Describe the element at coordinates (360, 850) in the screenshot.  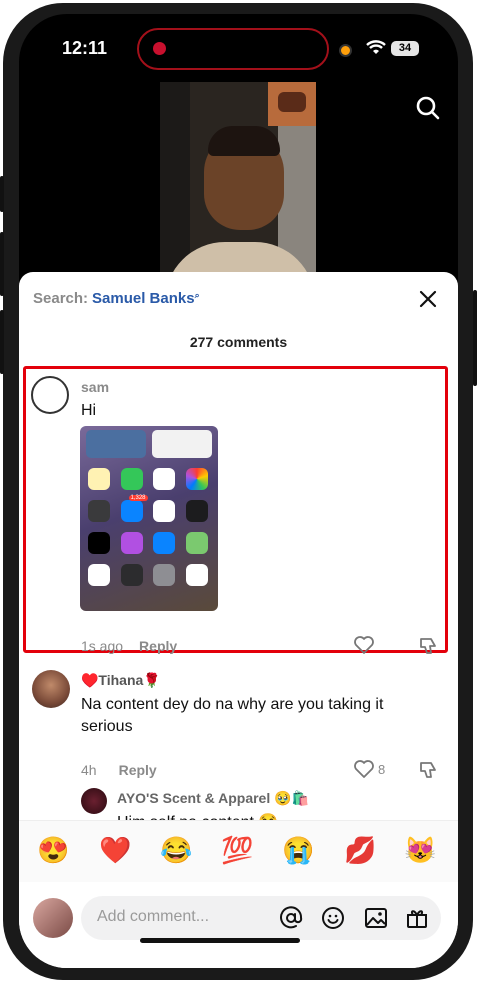
I see `emoji-button: 💋` at that location.